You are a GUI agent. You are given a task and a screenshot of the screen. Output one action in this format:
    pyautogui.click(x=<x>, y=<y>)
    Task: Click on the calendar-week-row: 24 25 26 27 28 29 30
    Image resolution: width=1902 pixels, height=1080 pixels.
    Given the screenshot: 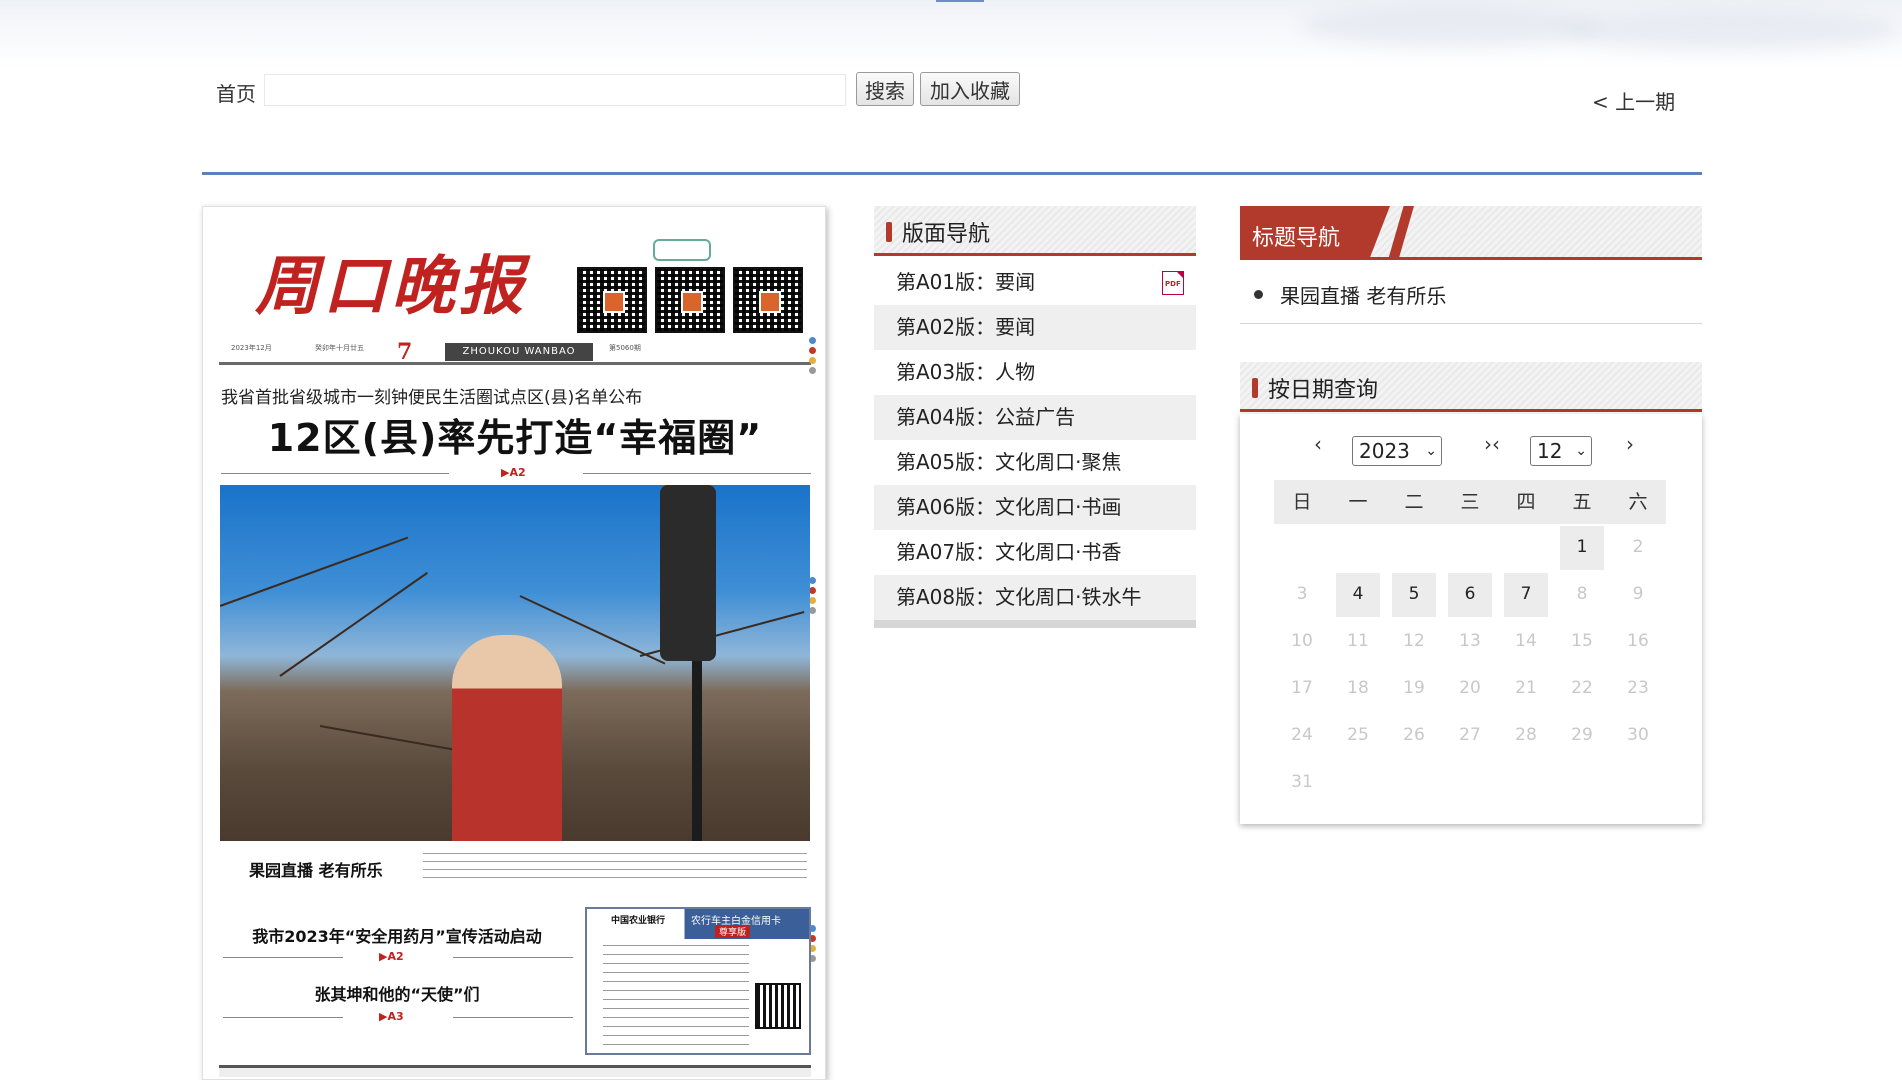 What is the action you would take?
    pyautogui.click(x=1470, y=735)
    